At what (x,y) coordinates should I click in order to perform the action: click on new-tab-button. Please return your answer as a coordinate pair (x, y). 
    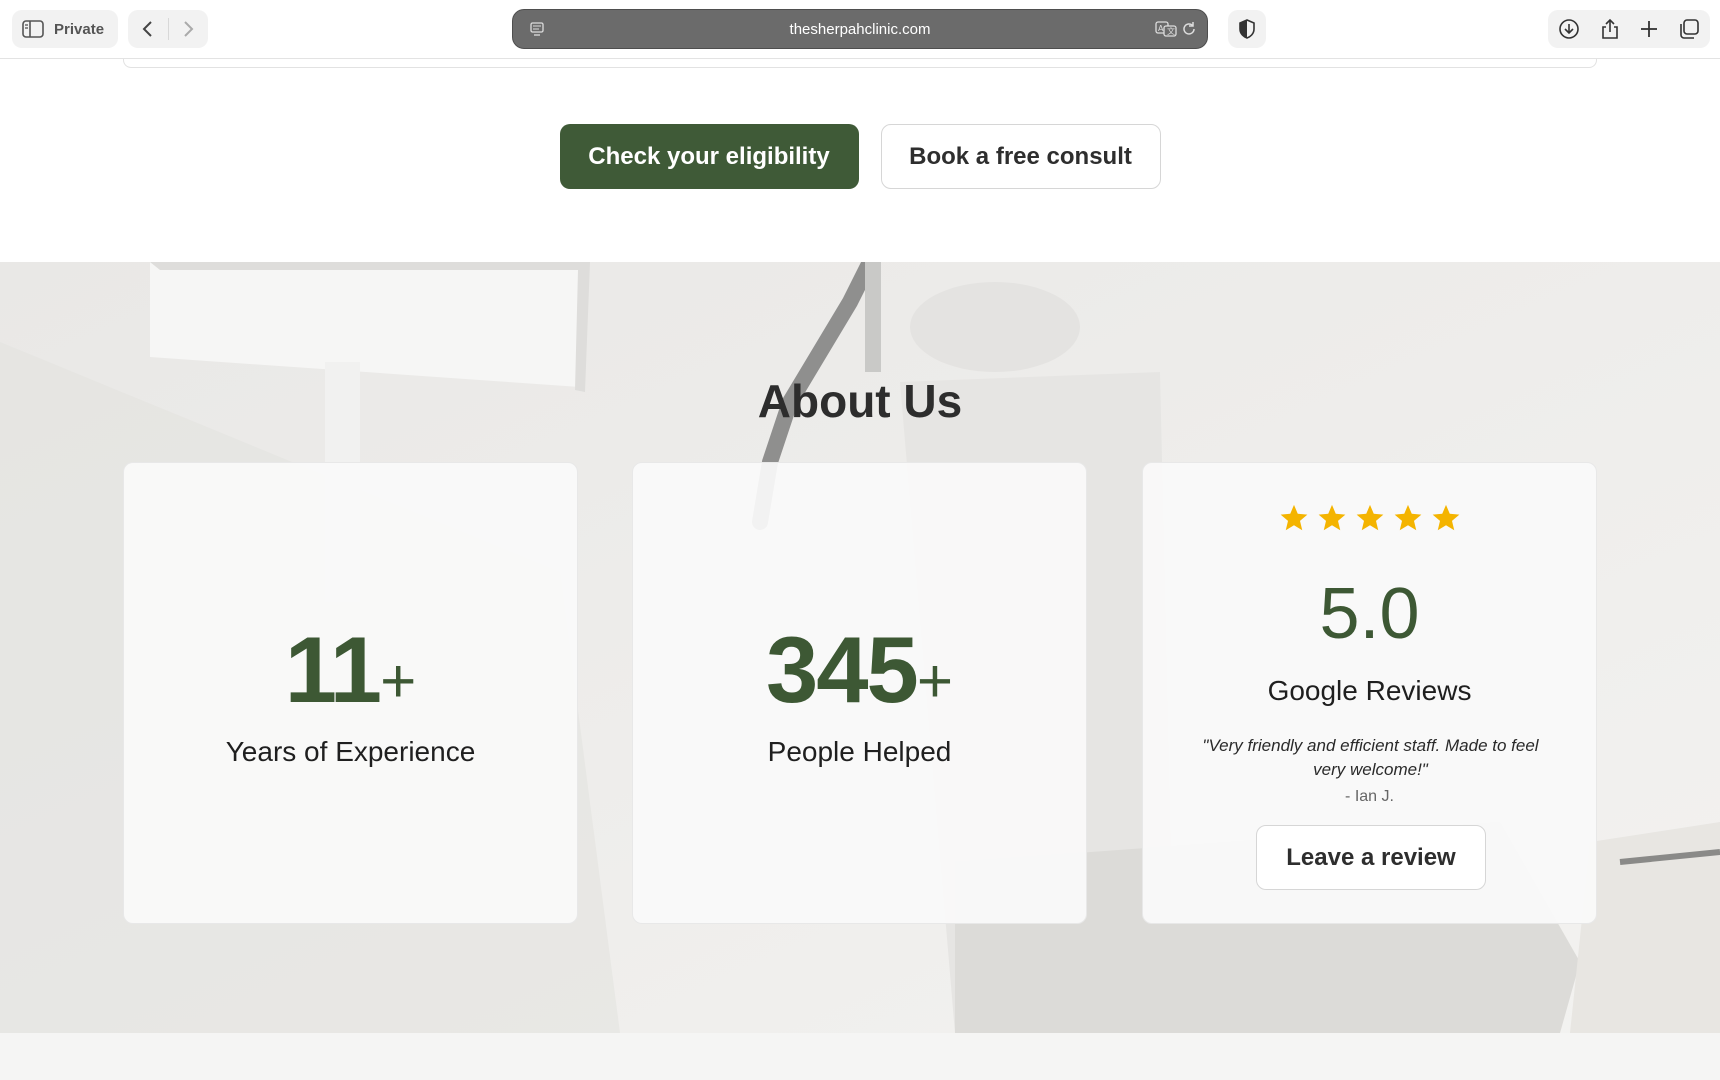
    Looking at the image, I should click on (1649, 29).